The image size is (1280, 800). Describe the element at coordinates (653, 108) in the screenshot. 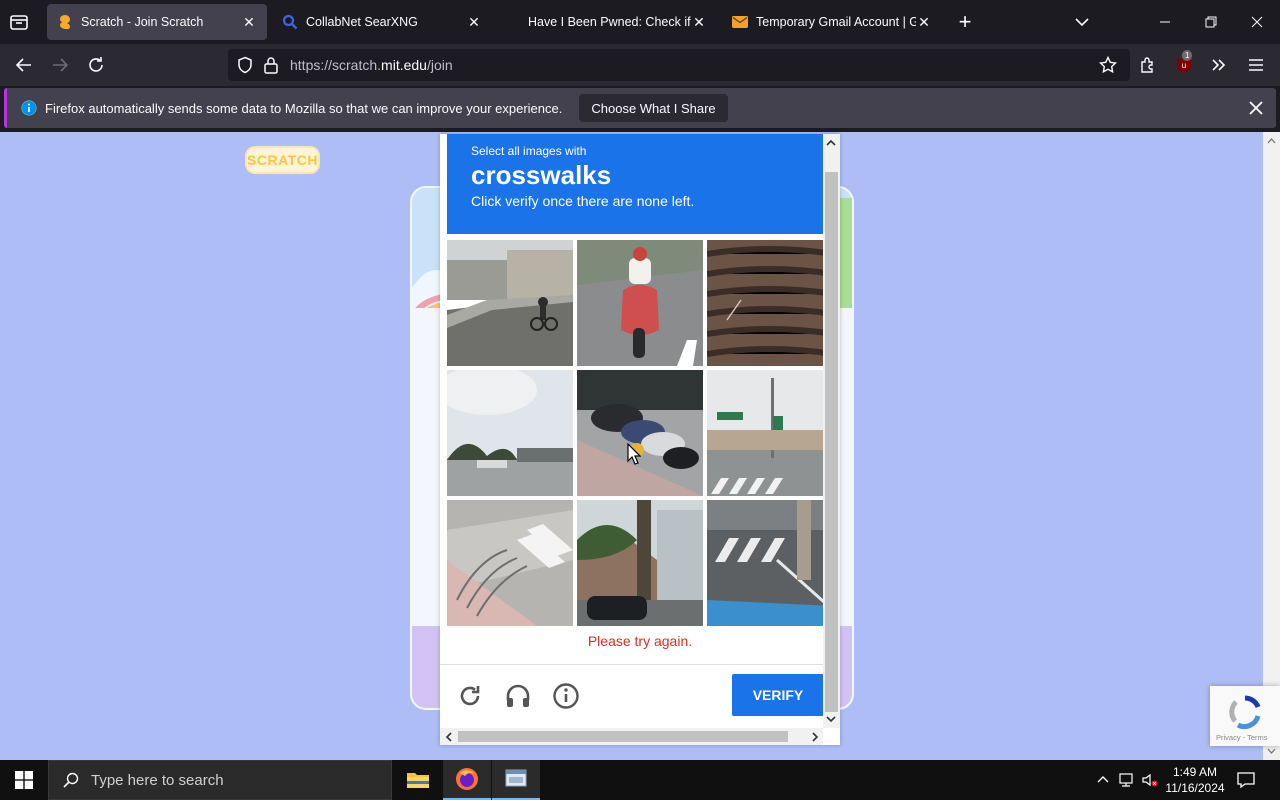

I see `choose-what-i-share-button: Choose What I Share` at that location.